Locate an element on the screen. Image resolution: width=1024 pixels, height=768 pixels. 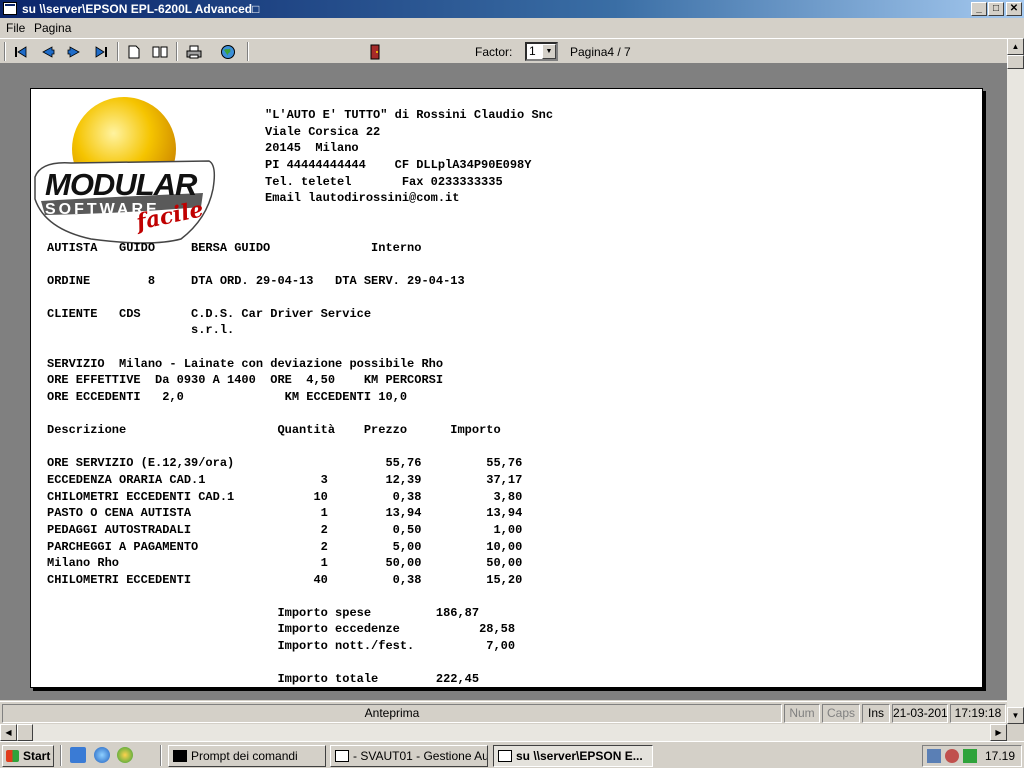
status-time: 17:19:18 is located at coordinates (978, 713).